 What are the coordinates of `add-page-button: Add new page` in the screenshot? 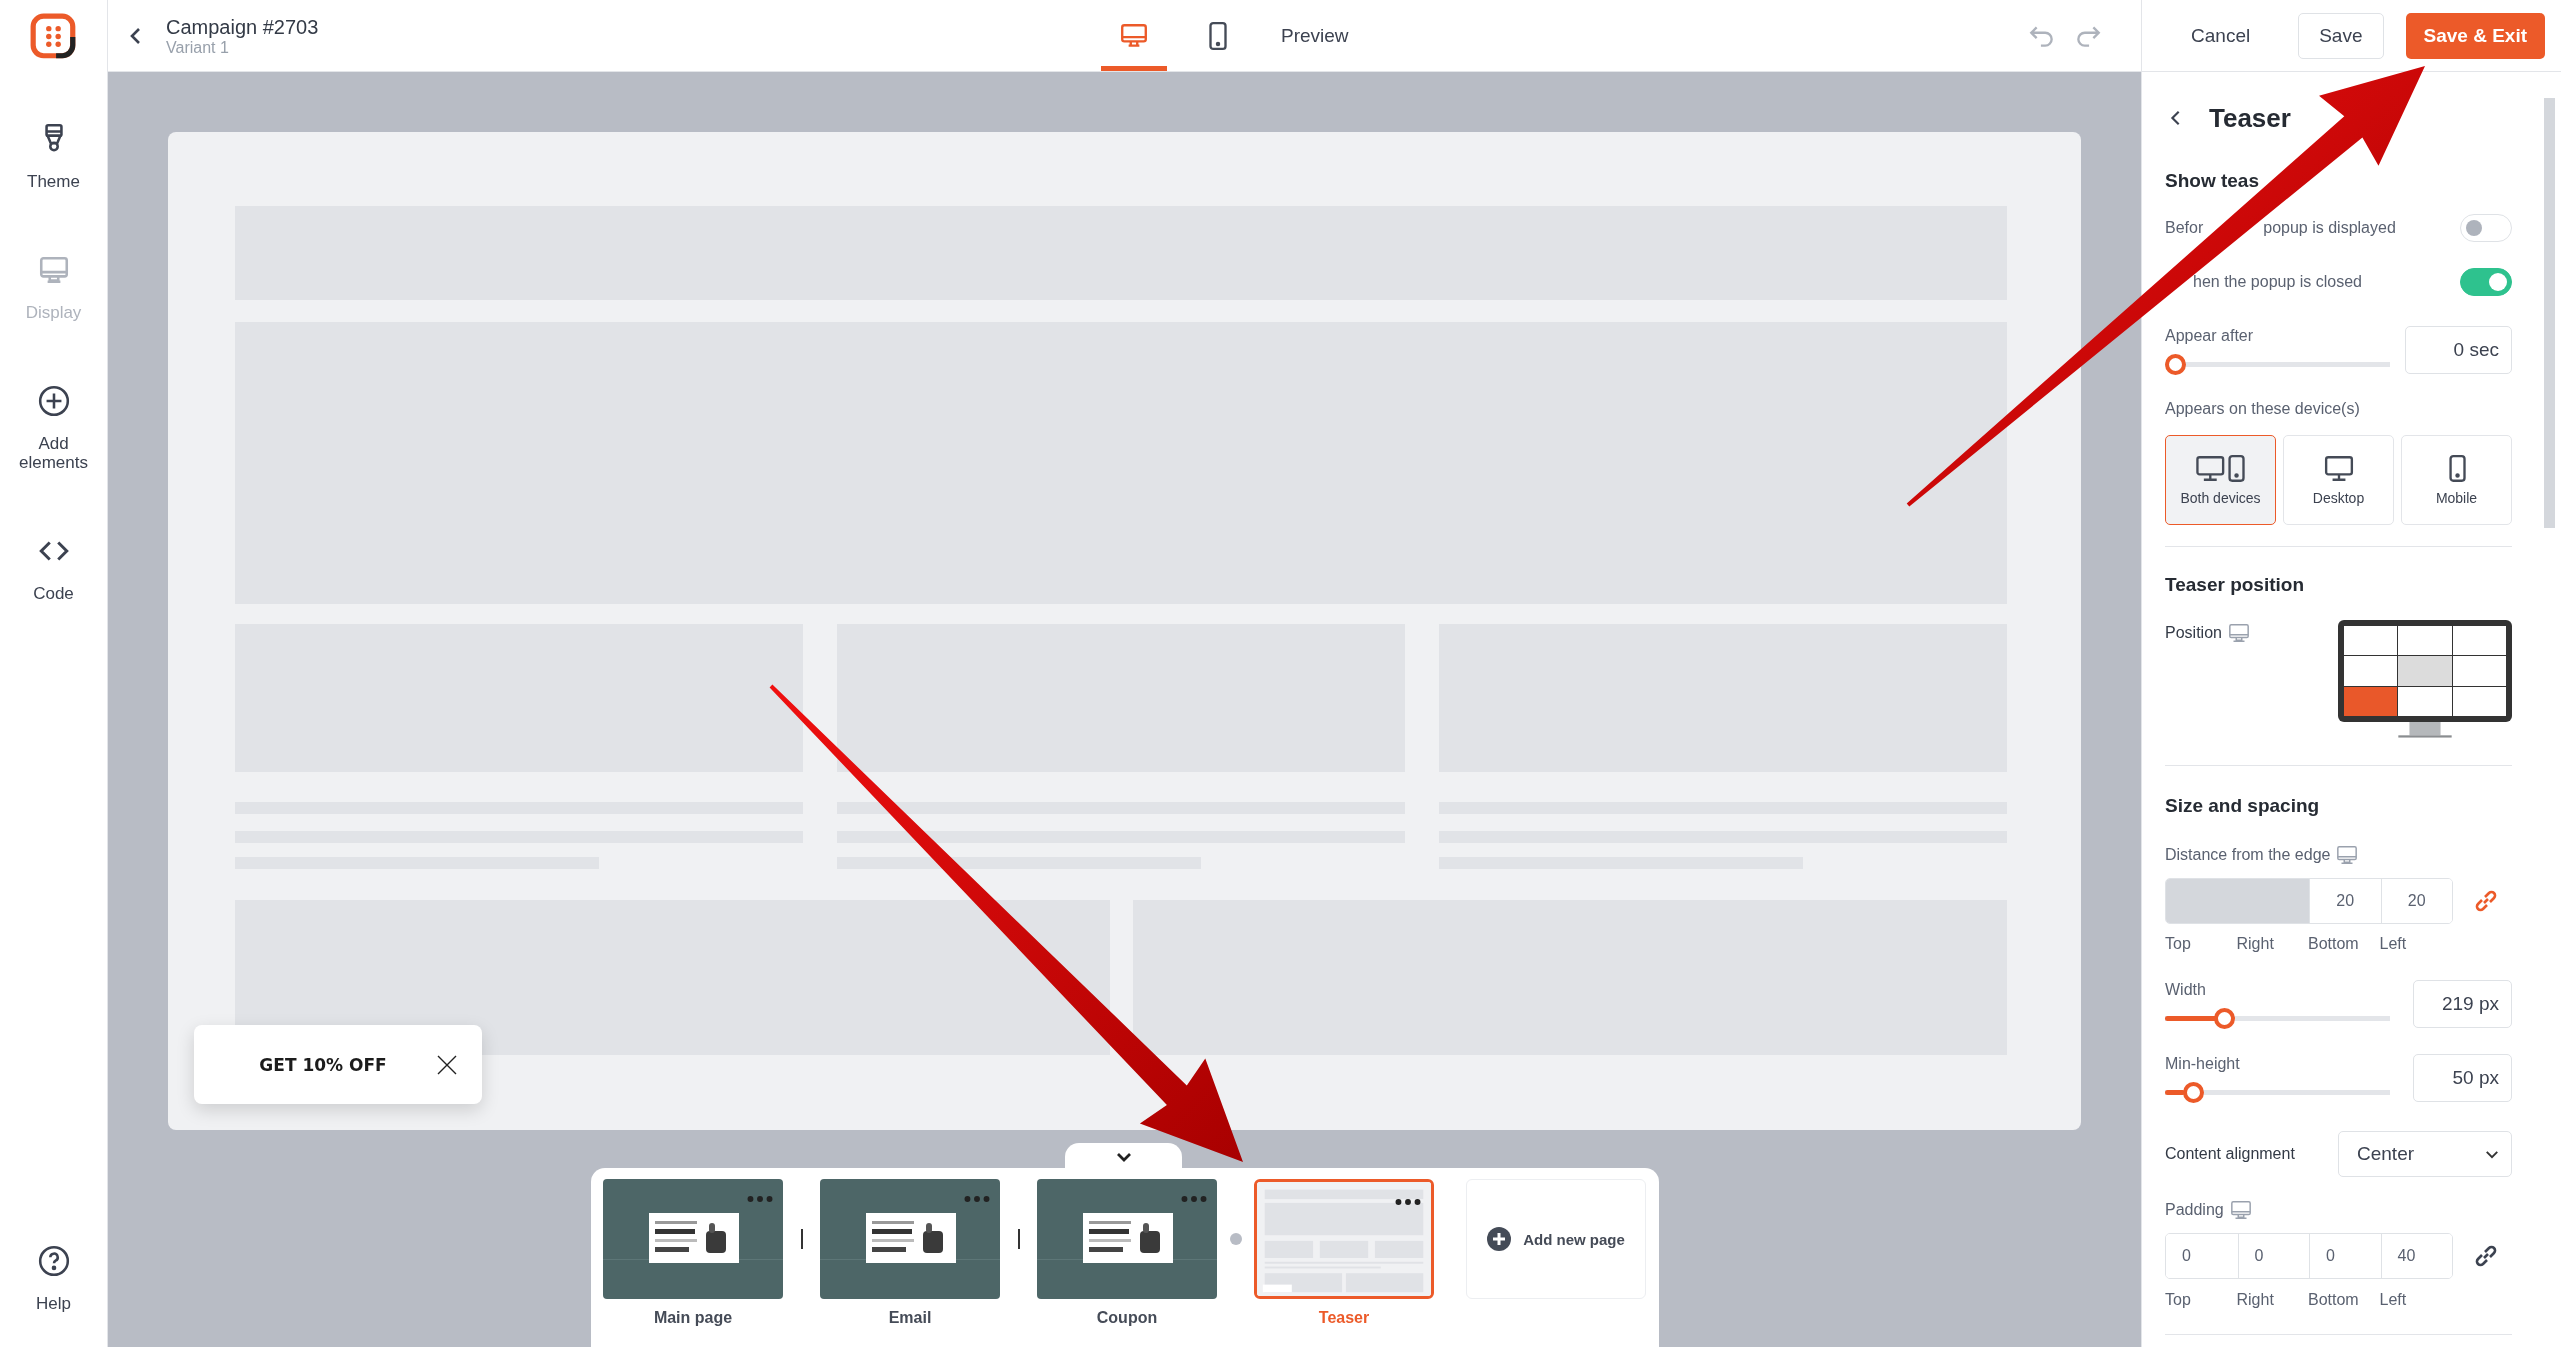 It's located at (1556, 1239).